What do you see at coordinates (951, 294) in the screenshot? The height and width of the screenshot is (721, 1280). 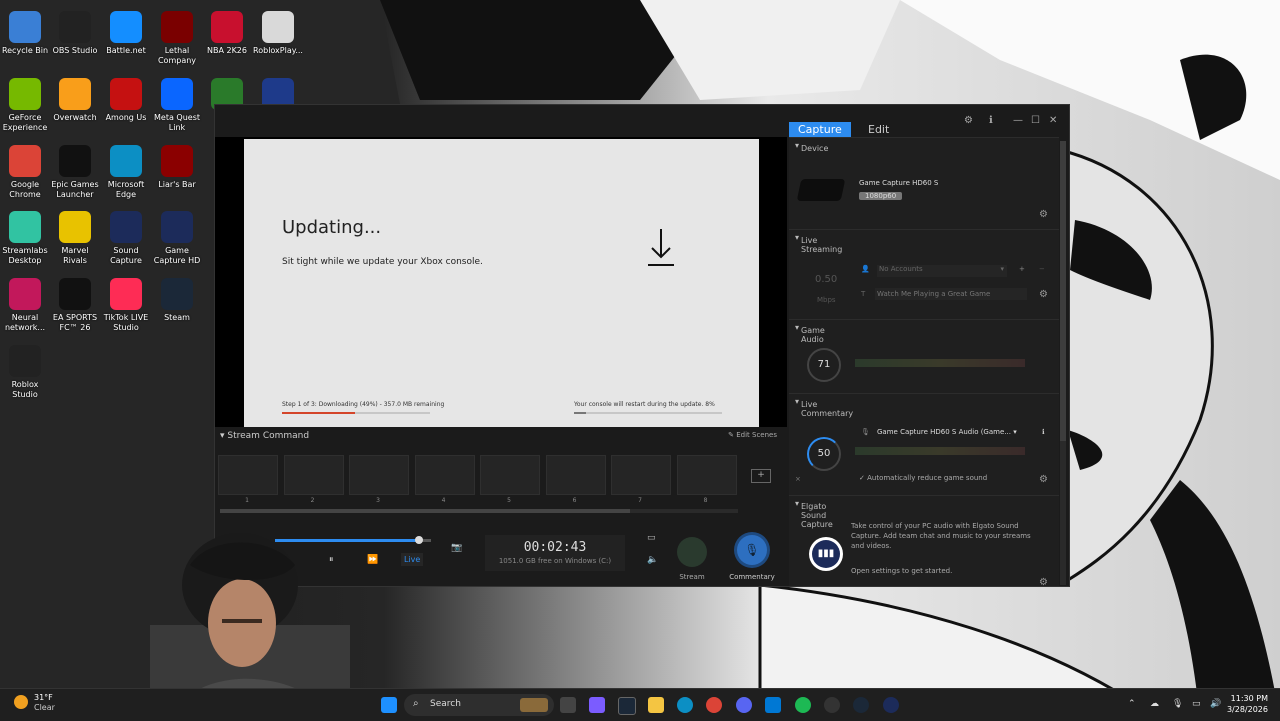 I see `stream-title-input` at bounding box center [951, 294].